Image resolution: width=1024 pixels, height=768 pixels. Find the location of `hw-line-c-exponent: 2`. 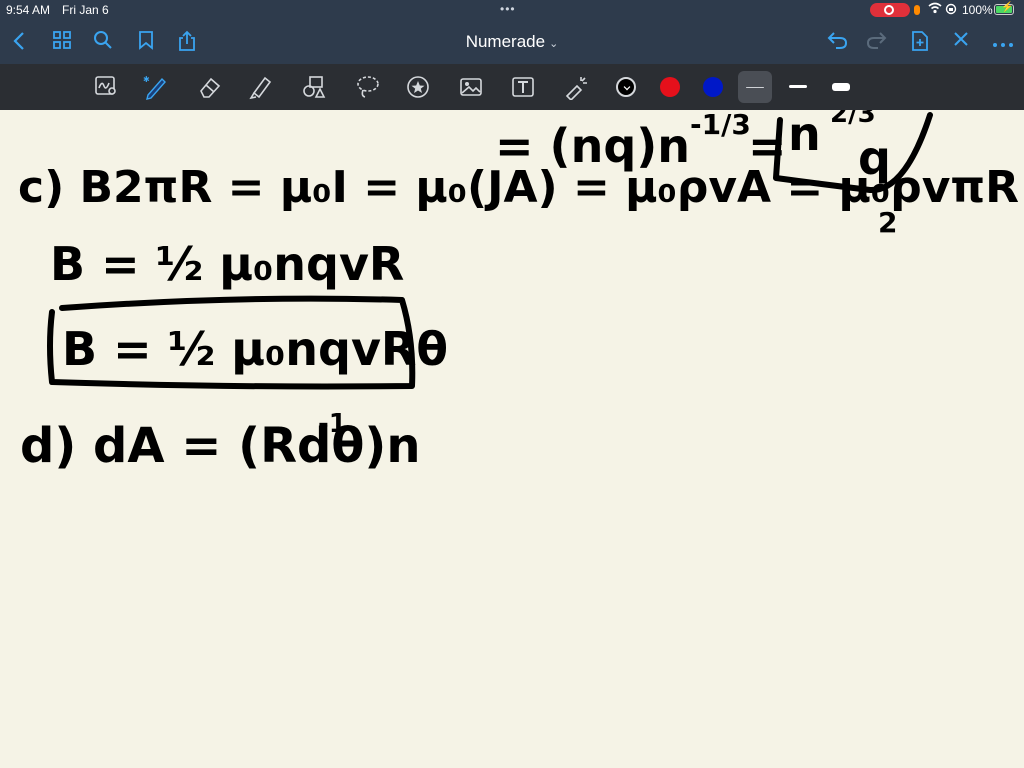

hw-line-c-exponent: 2 is located at coordinates (887, 222).